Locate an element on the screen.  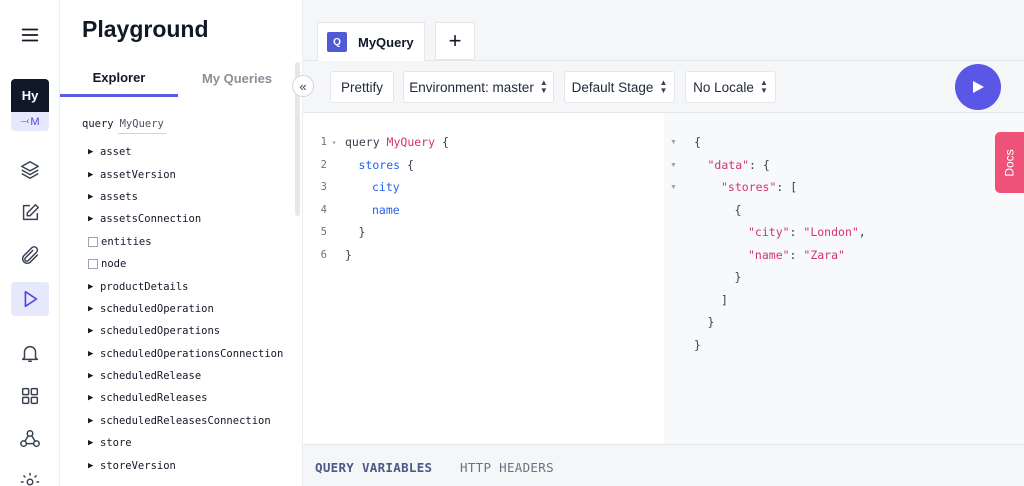
tree-item: ▶ scheduledReleasesConnection is located at coordinates (193, 421).